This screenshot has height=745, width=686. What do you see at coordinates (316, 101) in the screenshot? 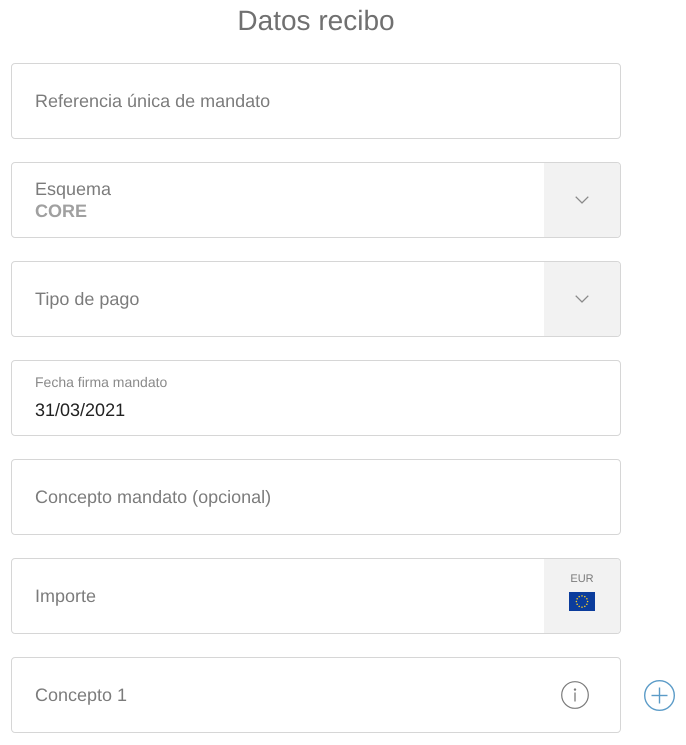
I see `text-field: Referencia única de mandato` at bounding box center [316, 101].